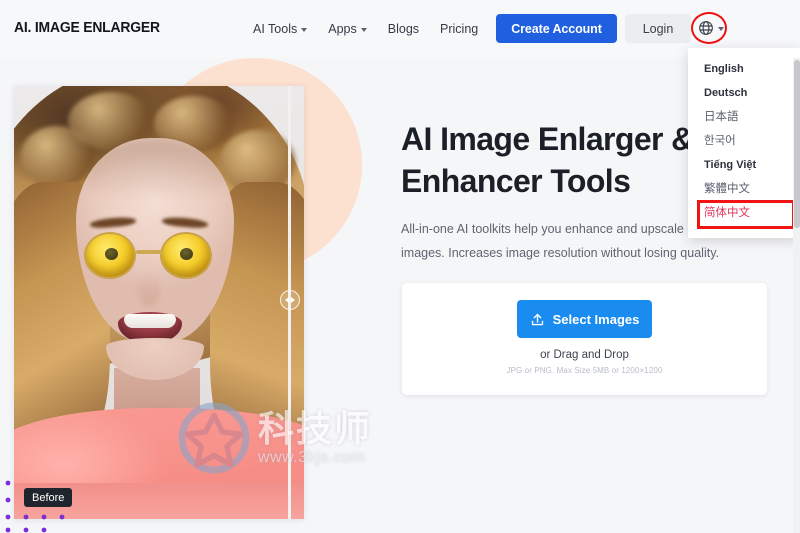 The height and width of the screenshot is (533, 800). I want to click on language-selector-toggle, so click(711, 28).